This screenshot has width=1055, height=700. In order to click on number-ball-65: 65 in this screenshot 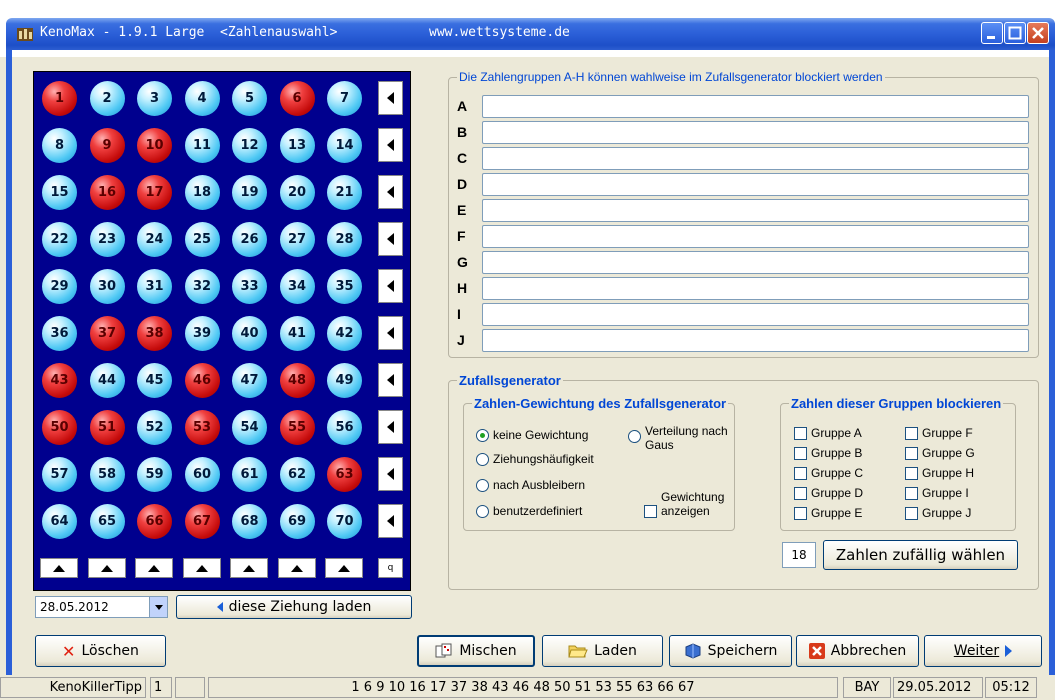, I will do `click(107, 521)`.